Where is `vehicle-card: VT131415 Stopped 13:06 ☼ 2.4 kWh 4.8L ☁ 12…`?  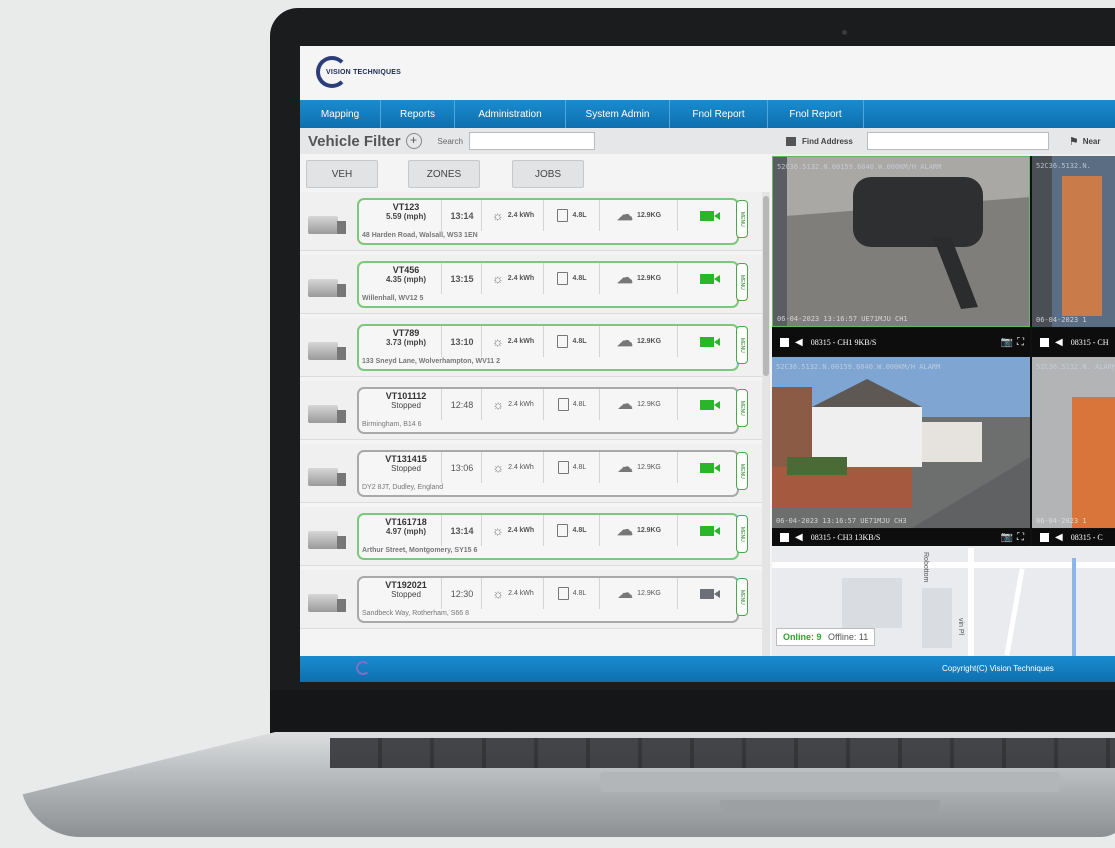
vehicle-card: VT131415 Stopped 13:06 ☼ 2.4 kWh 4.8L ☁ 12… is located at coordinates (548, 473).